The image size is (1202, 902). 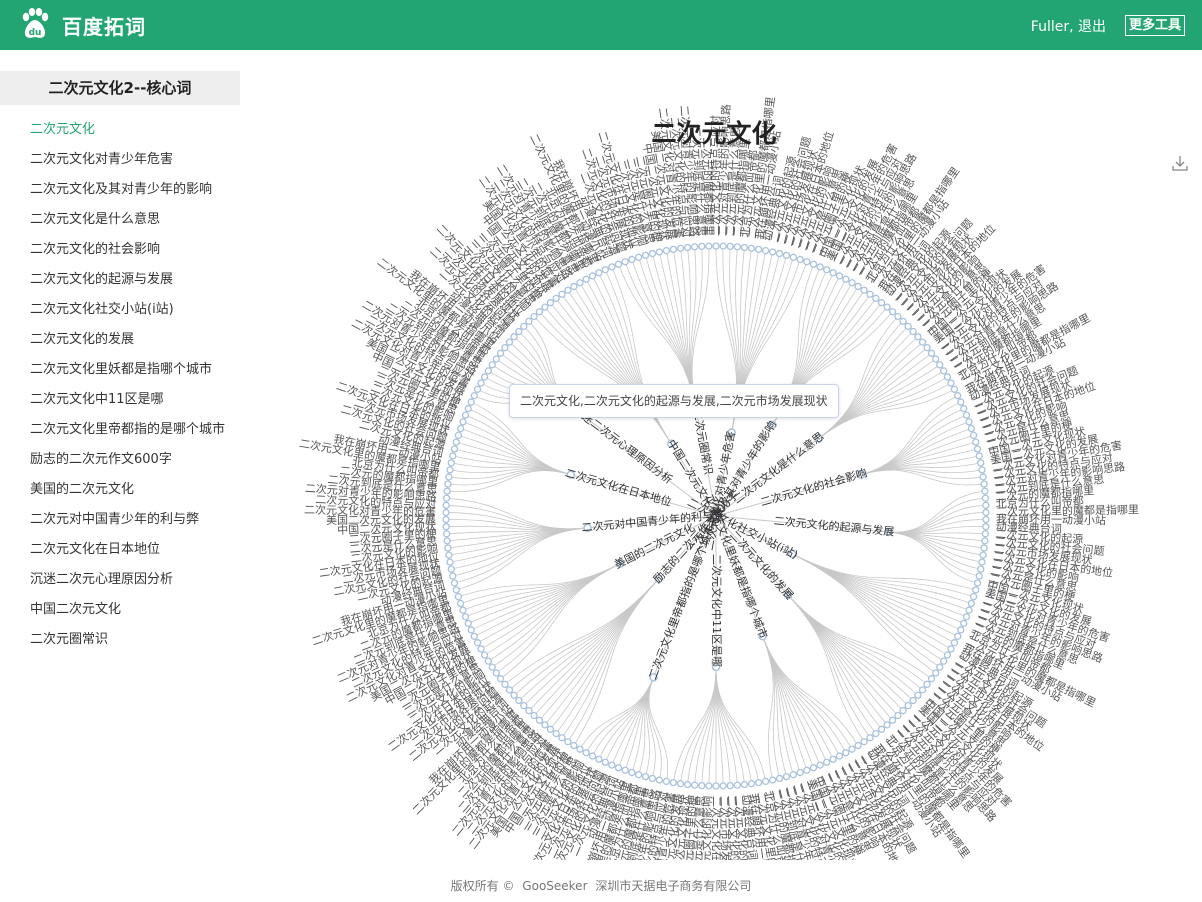 I want to click on keyword-item: 中国二次元文化, so click(x=120, y=610).